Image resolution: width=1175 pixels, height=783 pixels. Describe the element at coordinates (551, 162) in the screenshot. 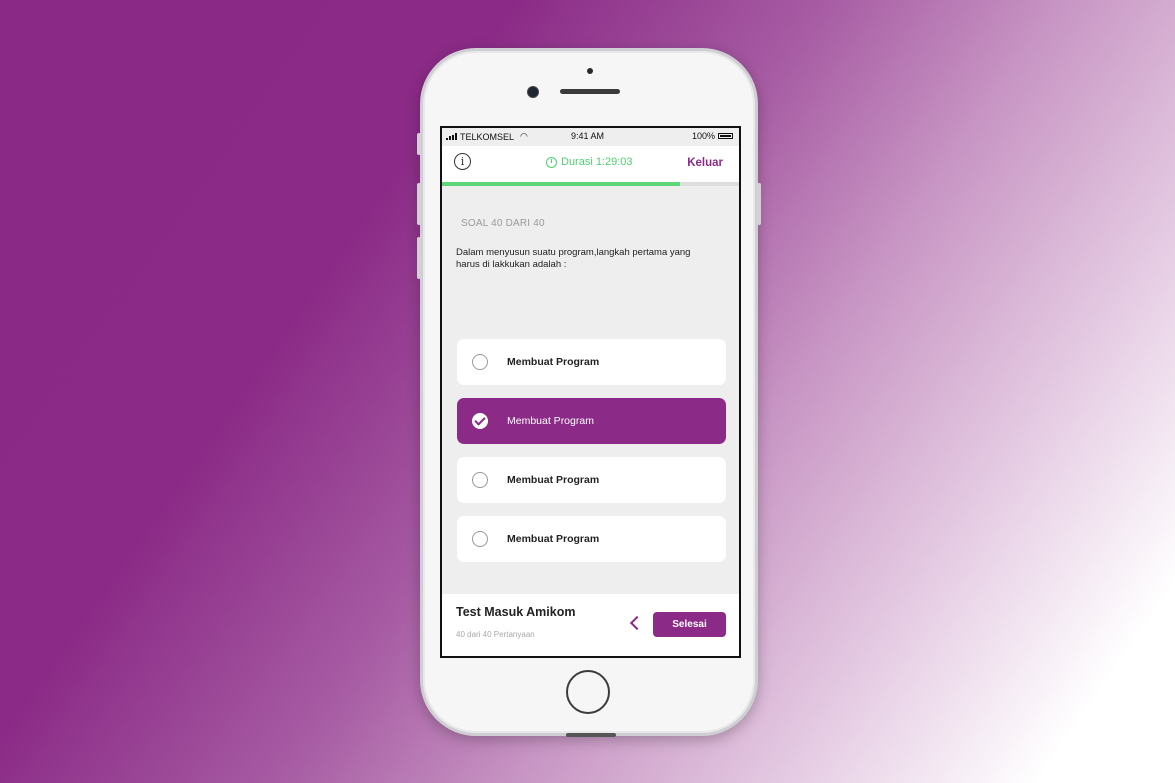

I see `stopwatch-icon` at that location.